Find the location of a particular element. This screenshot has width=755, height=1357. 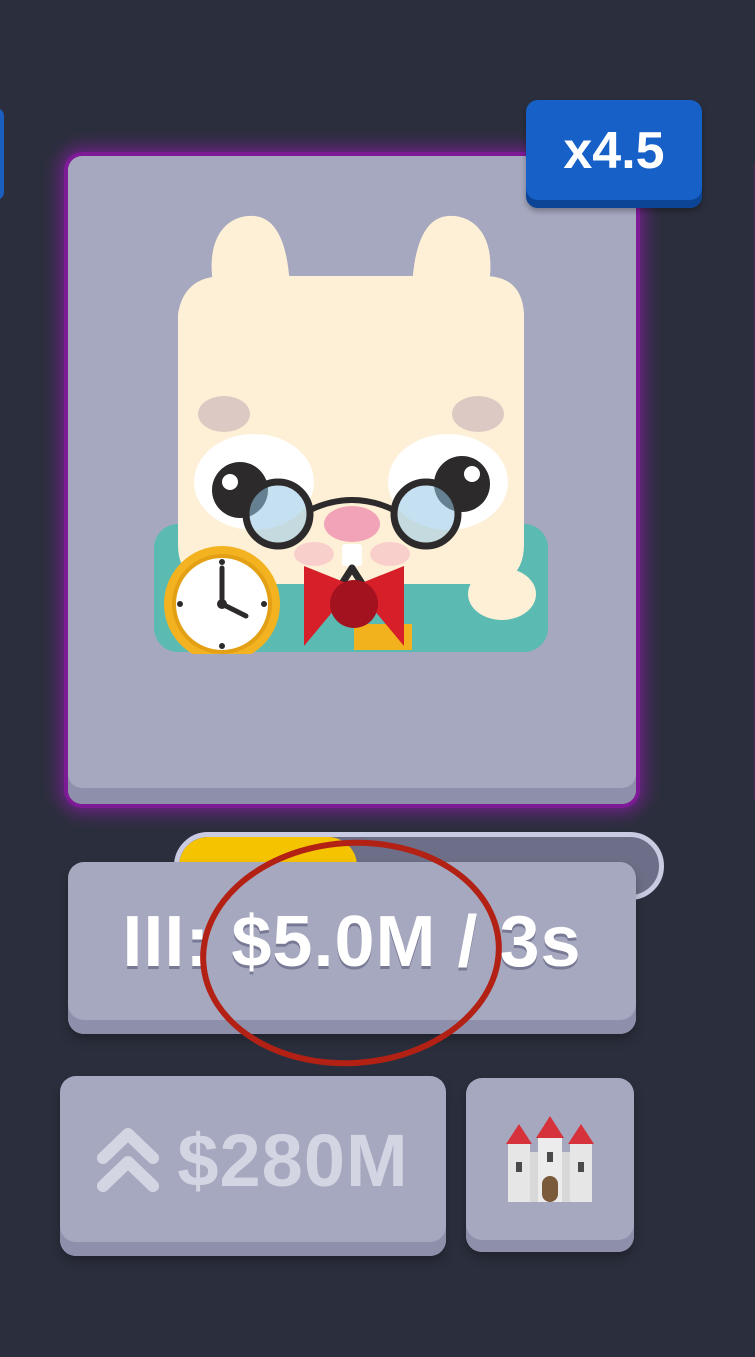

castle-button is located at coordinates (550, 1165).